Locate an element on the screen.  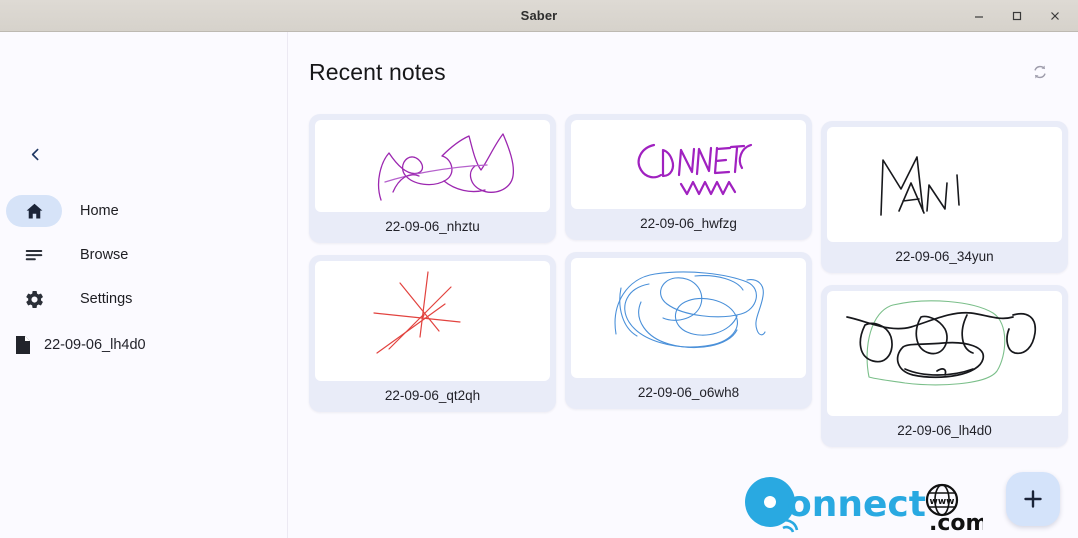
maximize-icon is located at coordinates (1017, 16).